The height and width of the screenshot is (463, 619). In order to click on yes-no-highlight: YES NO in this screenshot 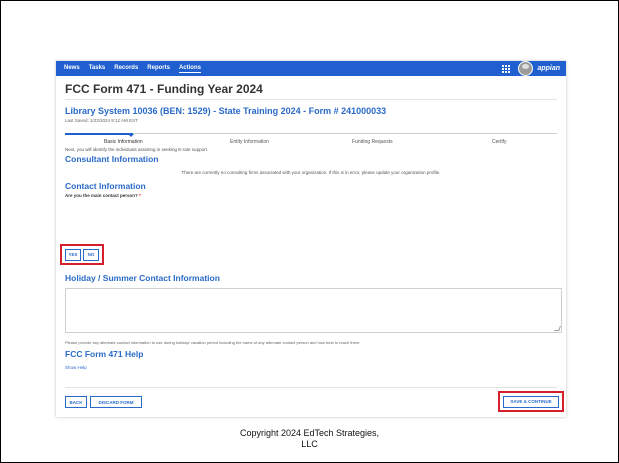, I will do `click(82, 254)`.